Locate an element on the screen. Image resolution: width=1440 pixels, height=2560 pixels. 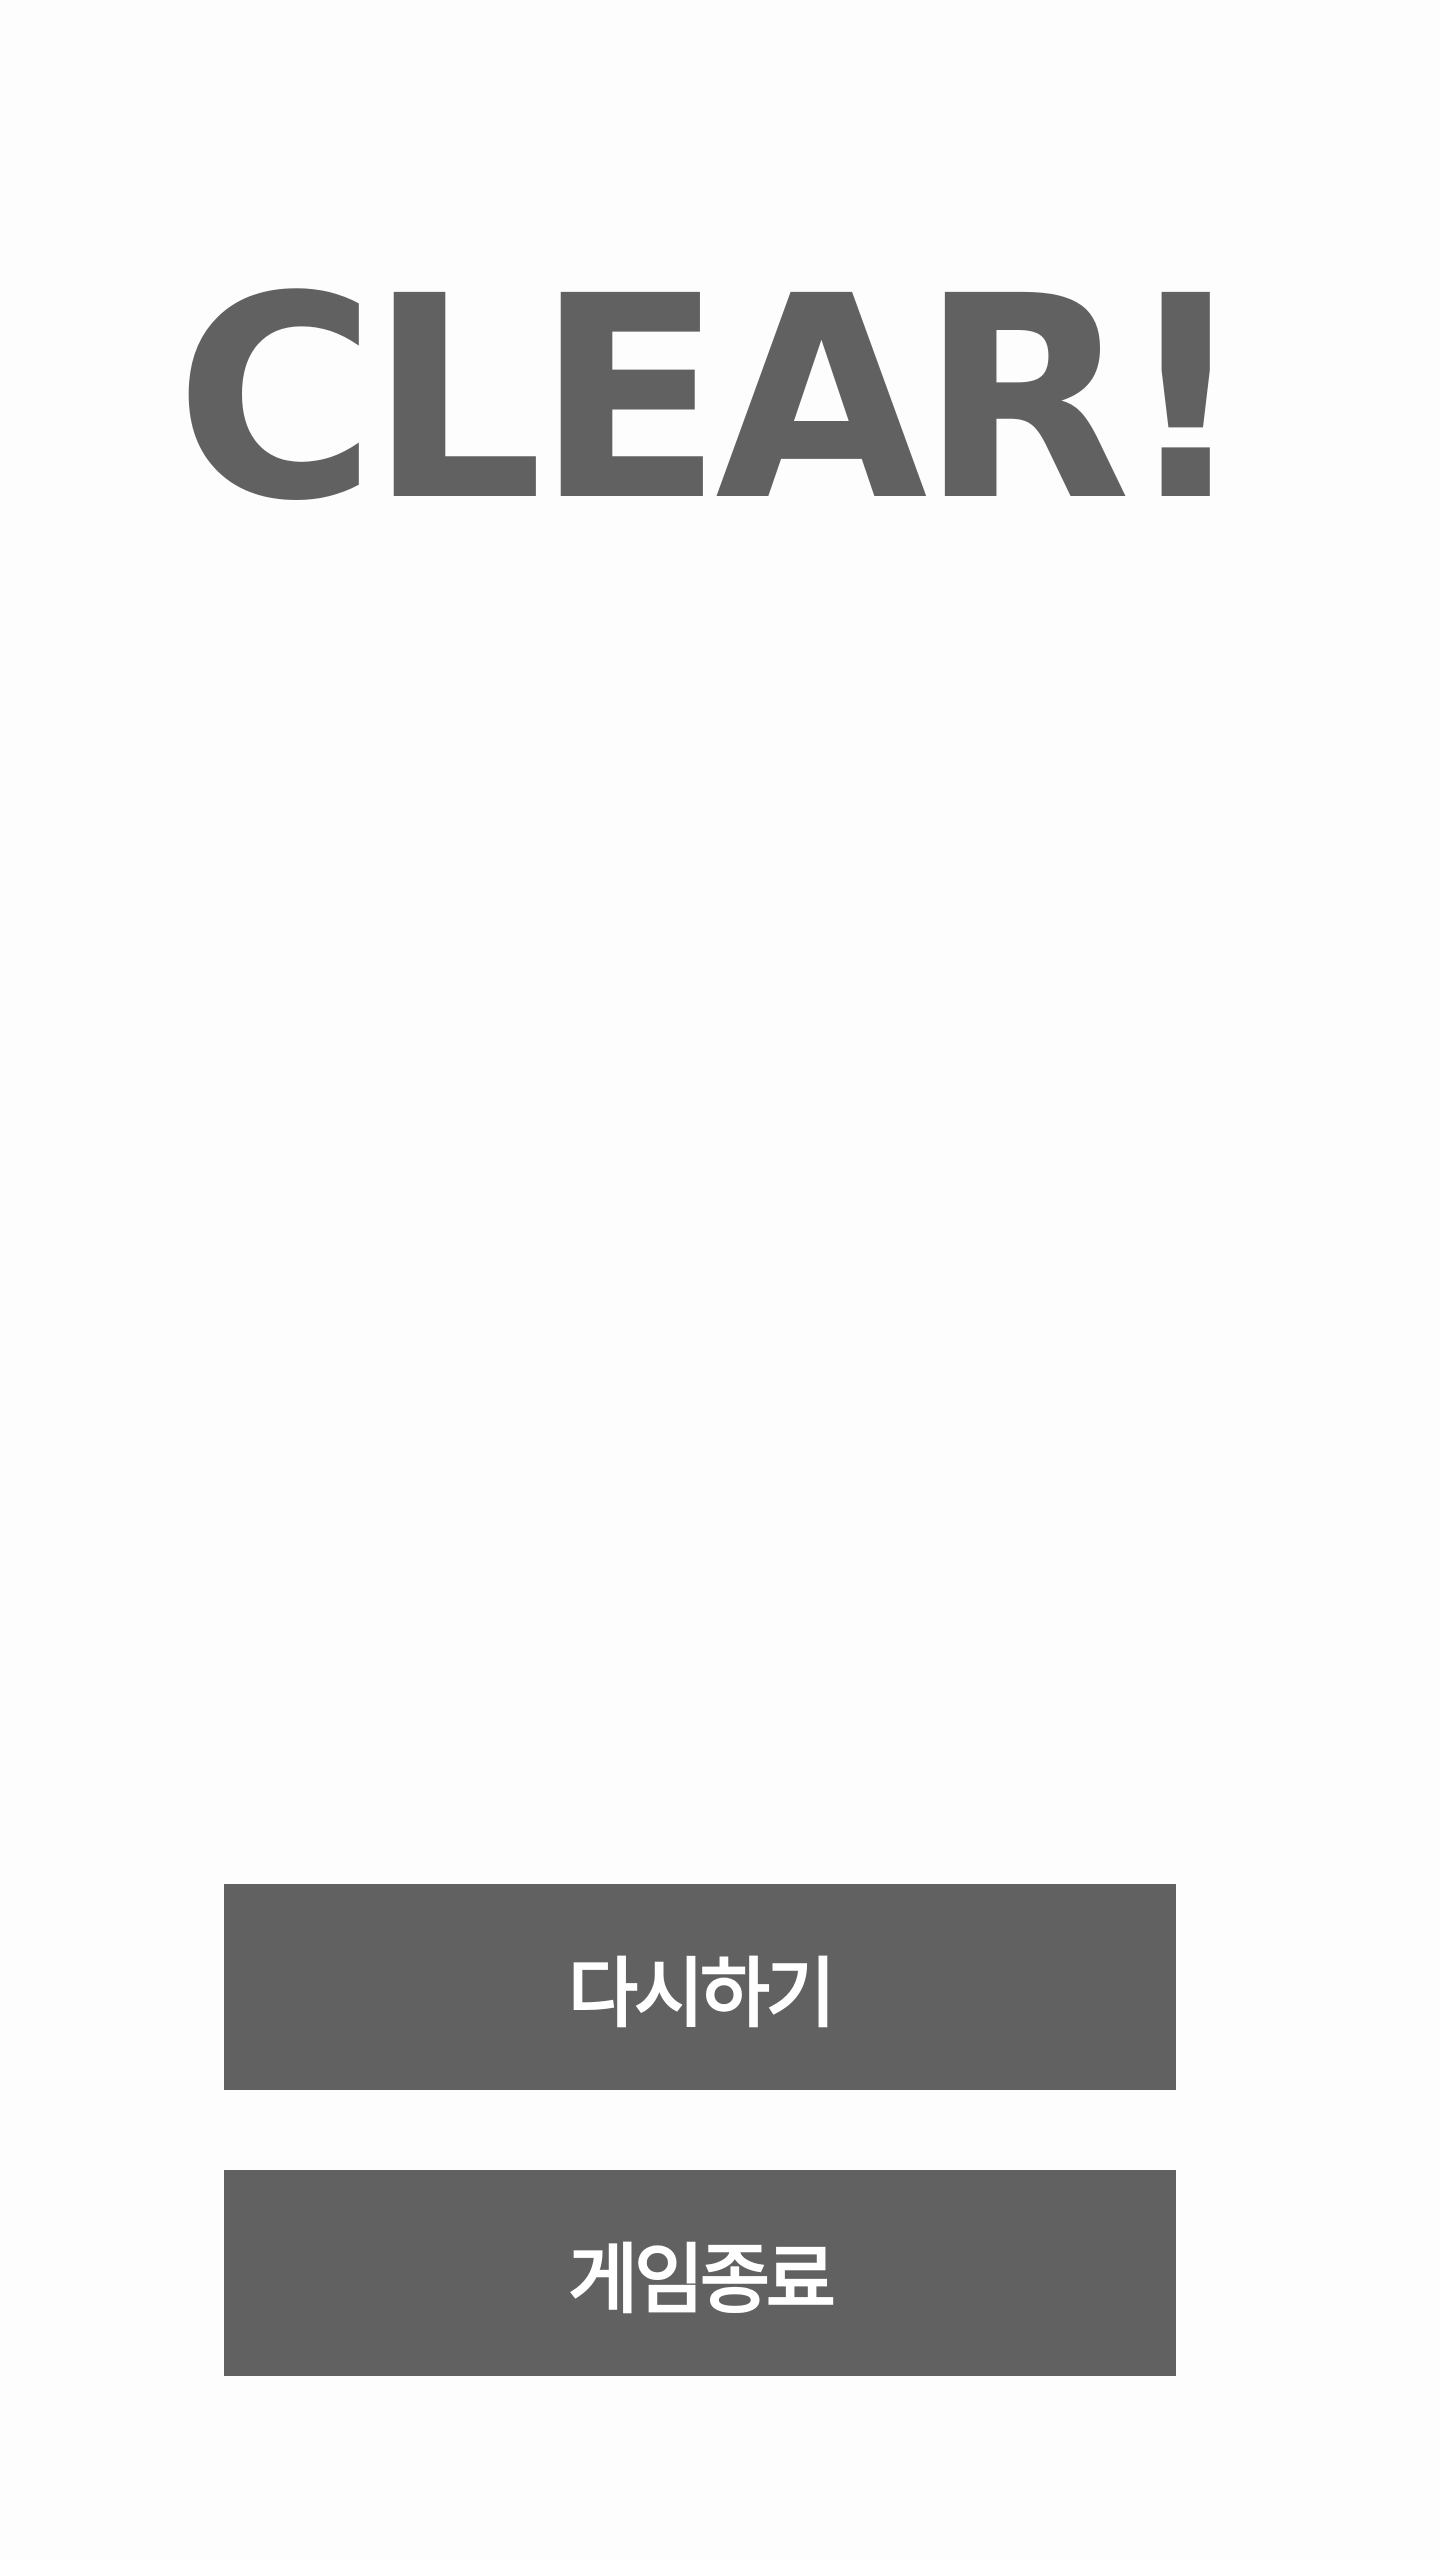
restart-button-label: 다시하기 is located at coordinates (702, 1993).